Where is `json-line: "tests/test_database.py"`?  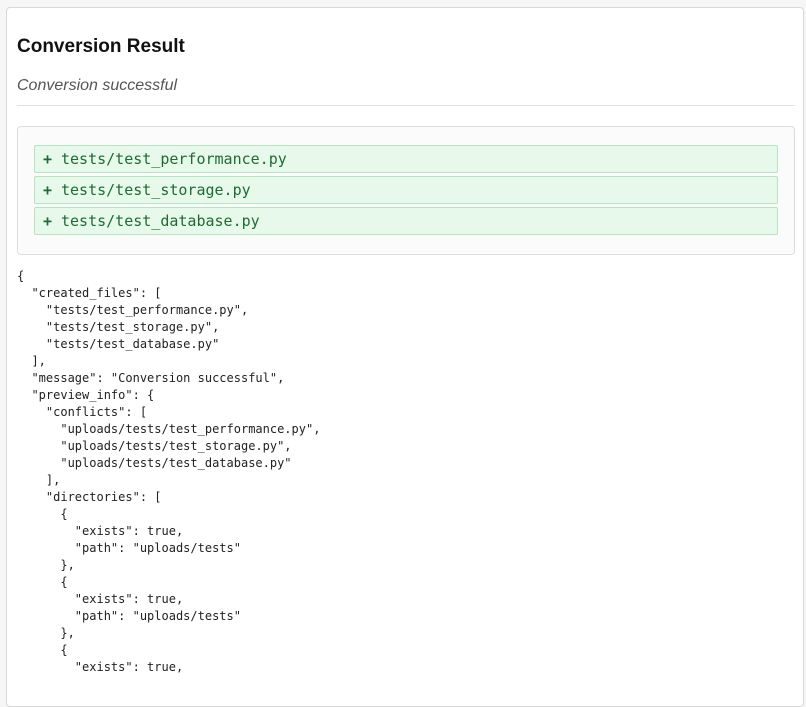
json-line: "tests/test_database.py" is located at coordinates (118, 344).